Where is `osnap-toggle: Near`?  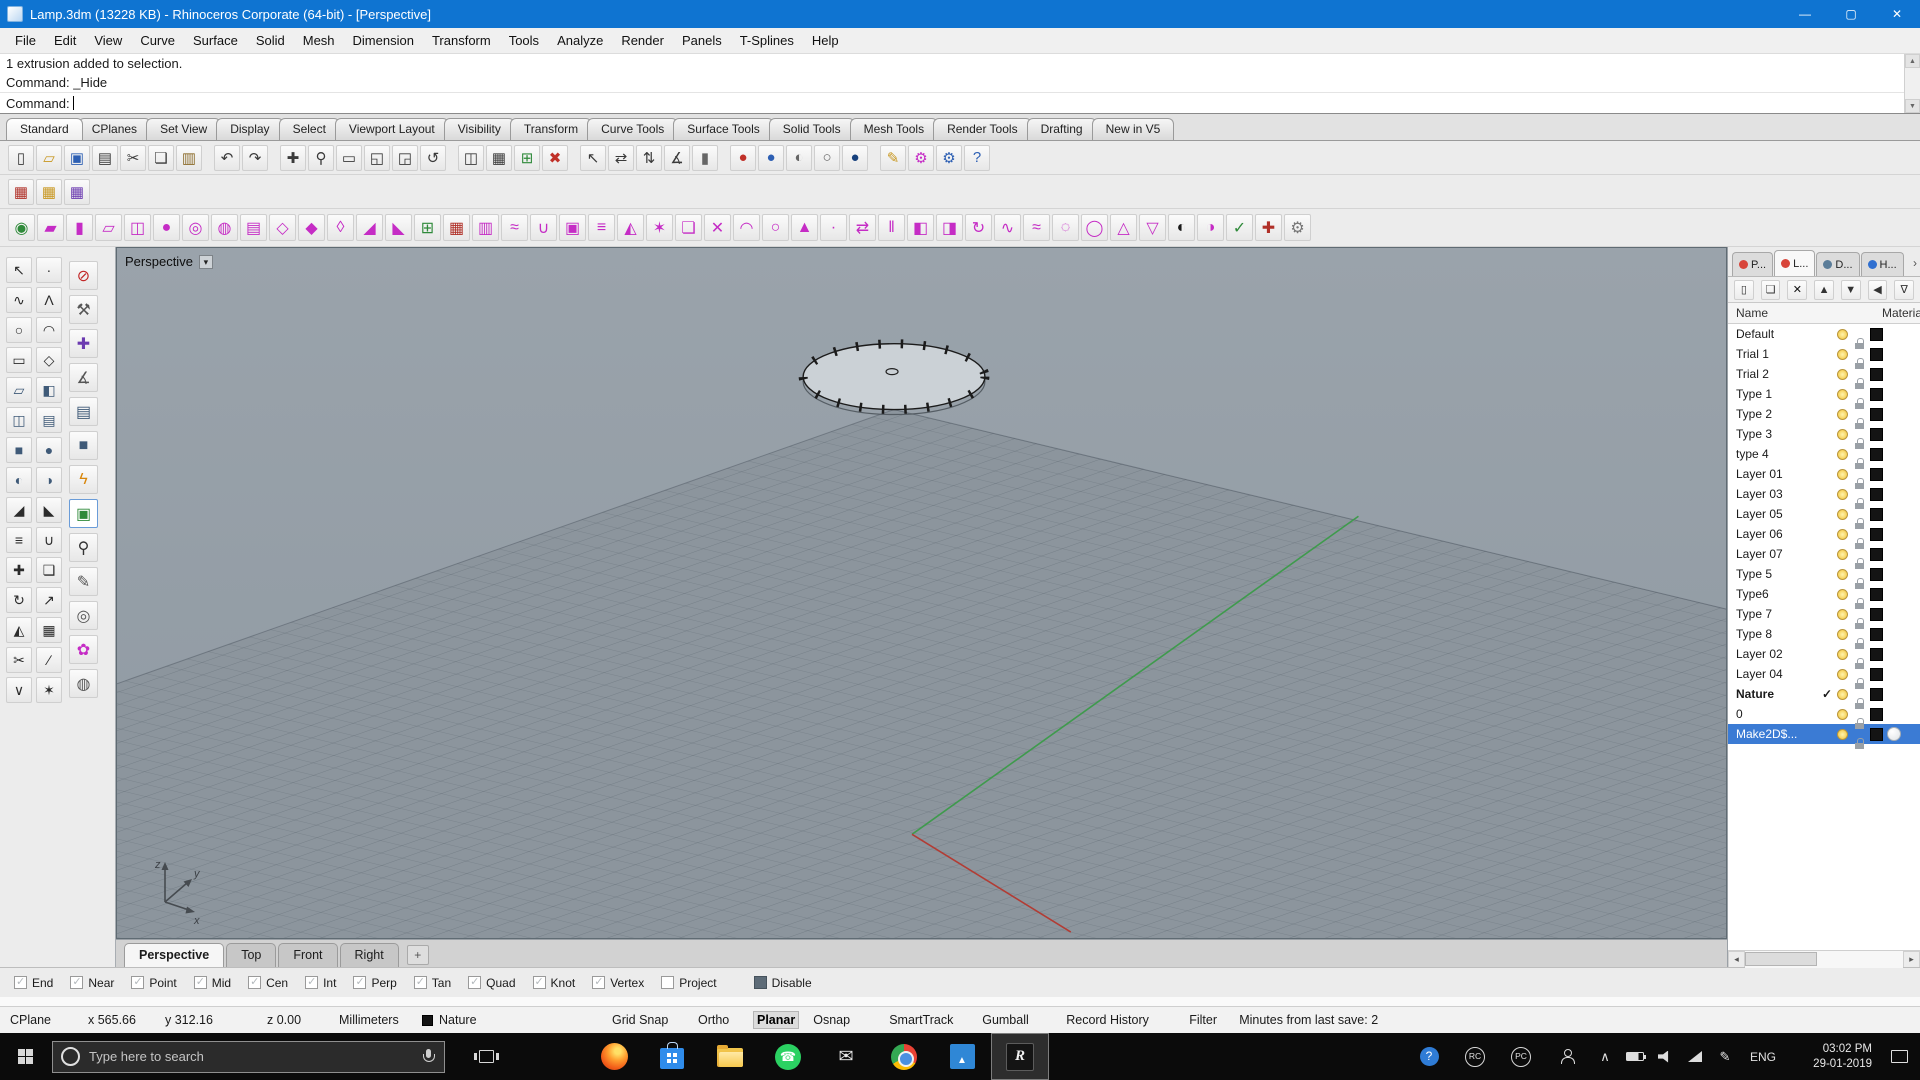 osnap-toggle: Near is located at coordinates (92, 982).